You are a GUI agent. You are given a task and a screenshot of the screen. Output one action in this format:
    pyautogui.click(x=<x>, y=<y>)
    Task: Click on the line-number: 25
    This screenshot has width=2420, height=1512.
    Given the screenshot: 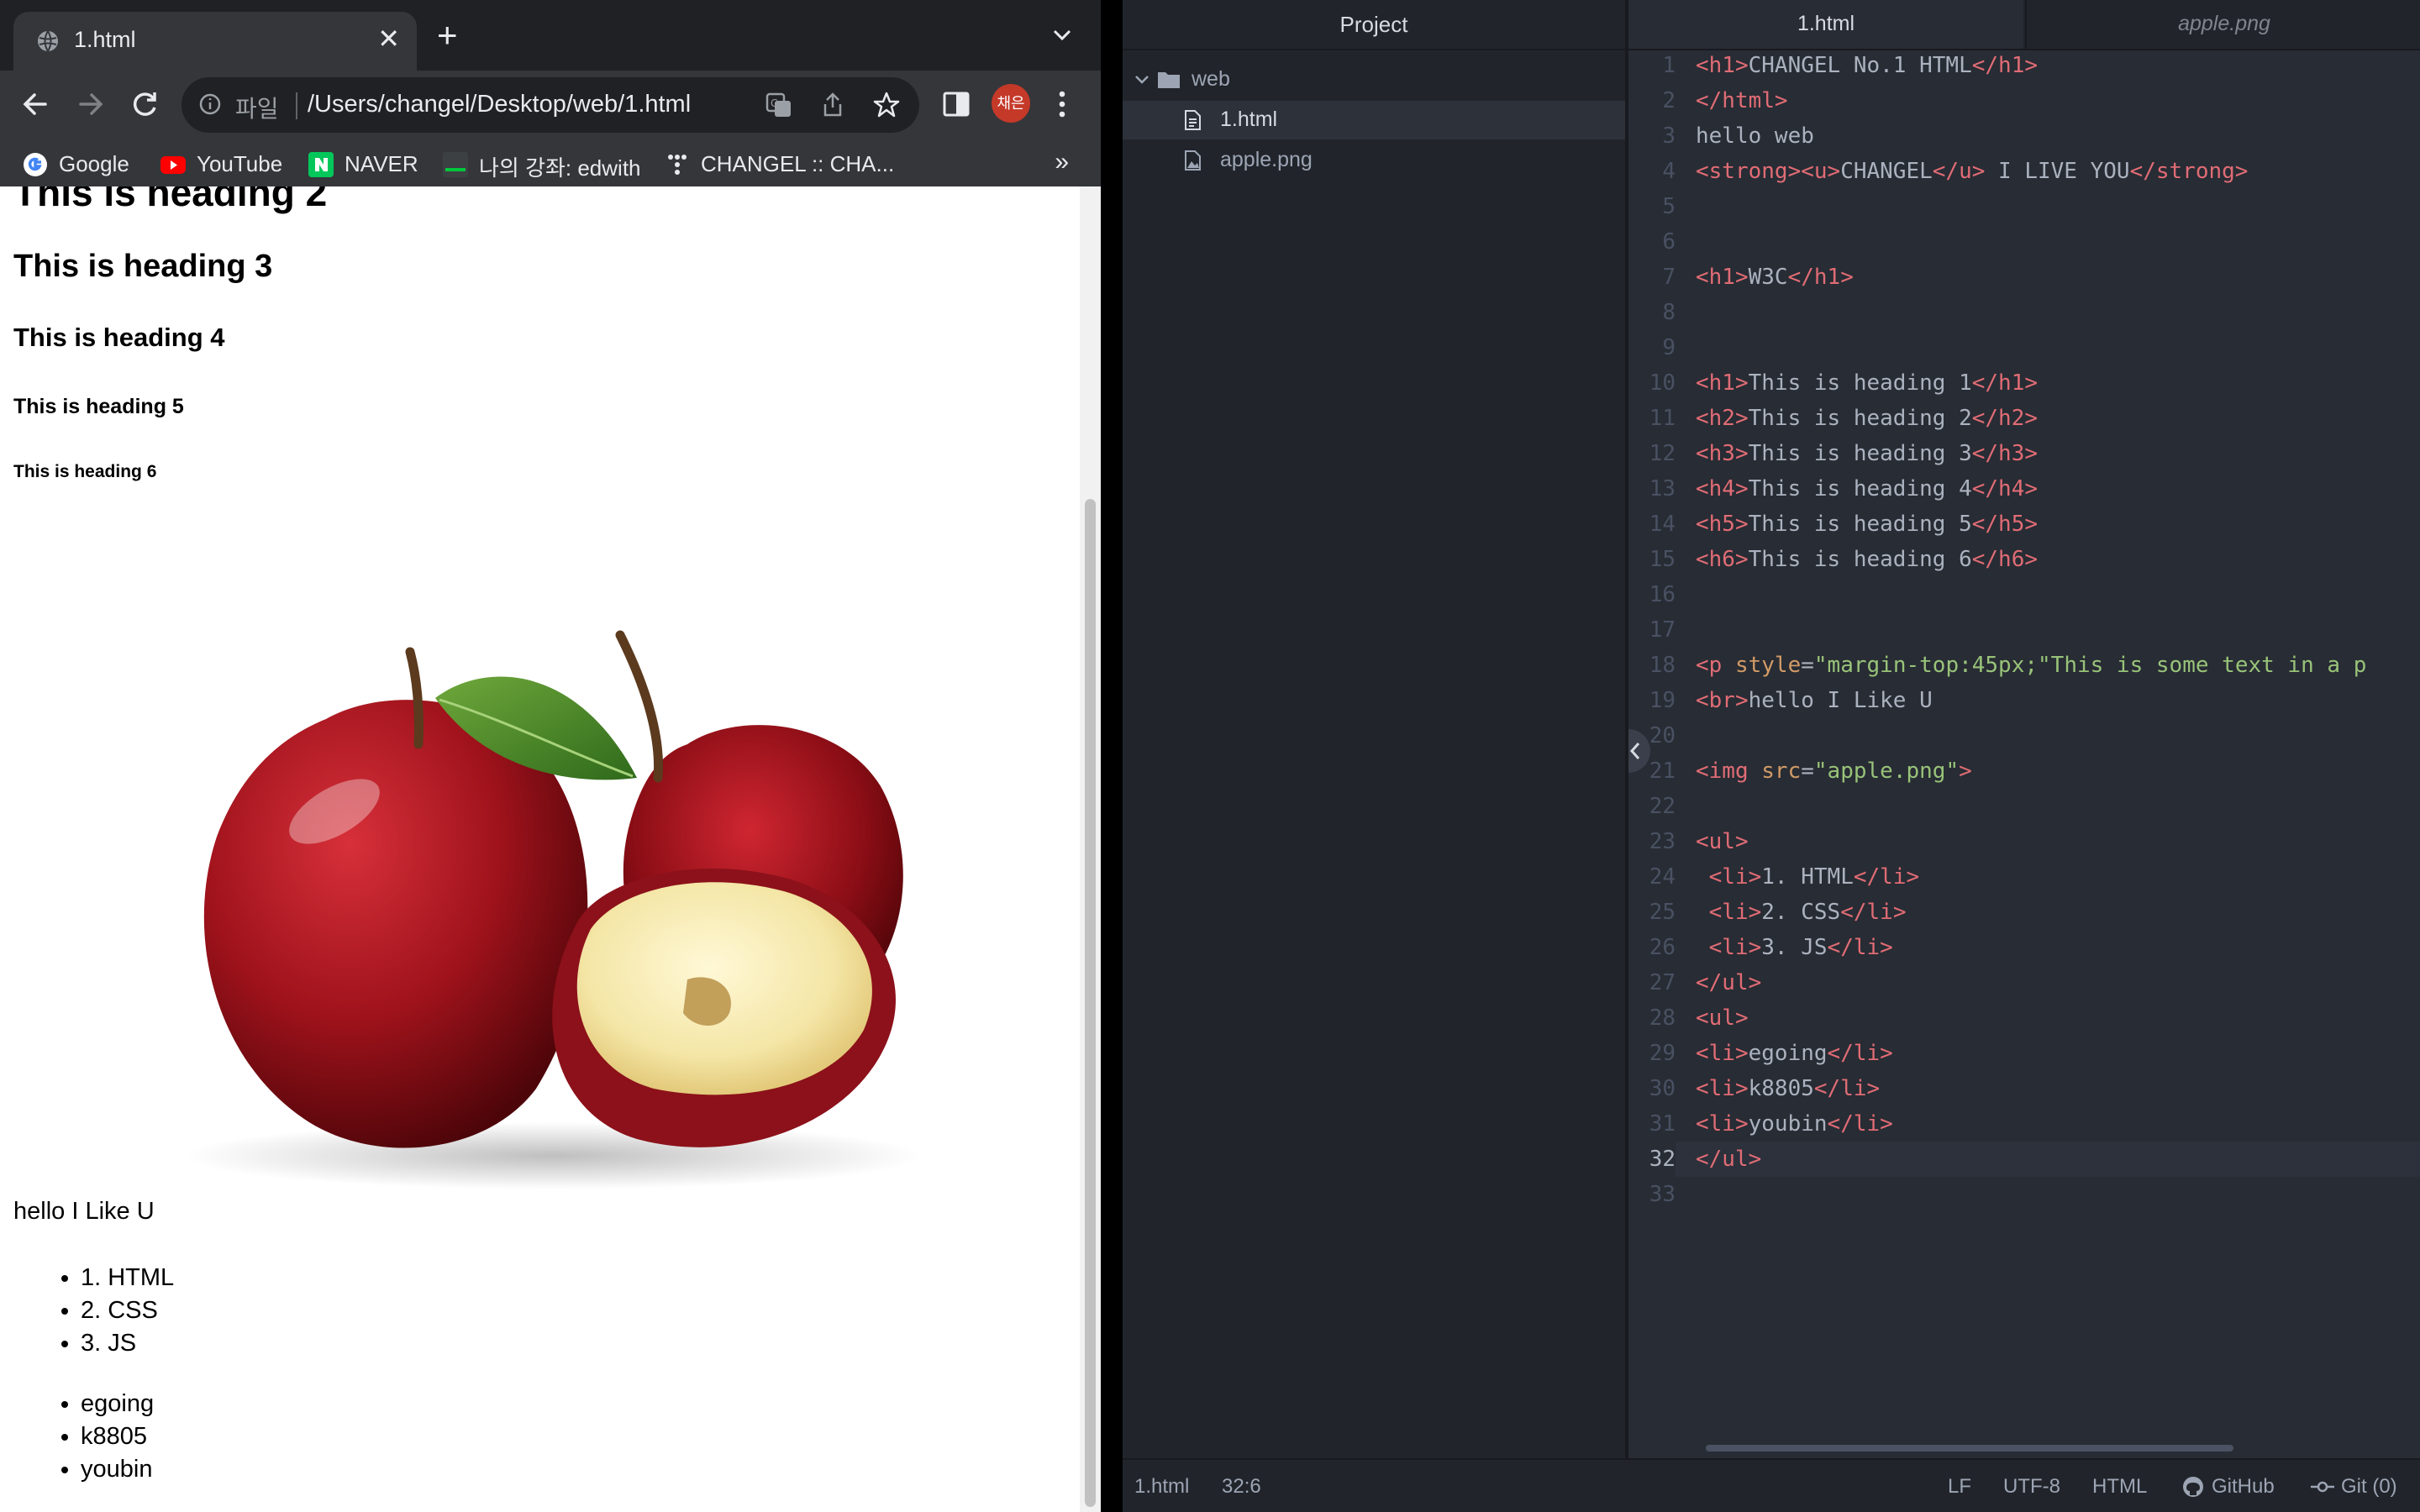 What is the action you would take?
    pyautogui.click(x=1662, y=912)
    